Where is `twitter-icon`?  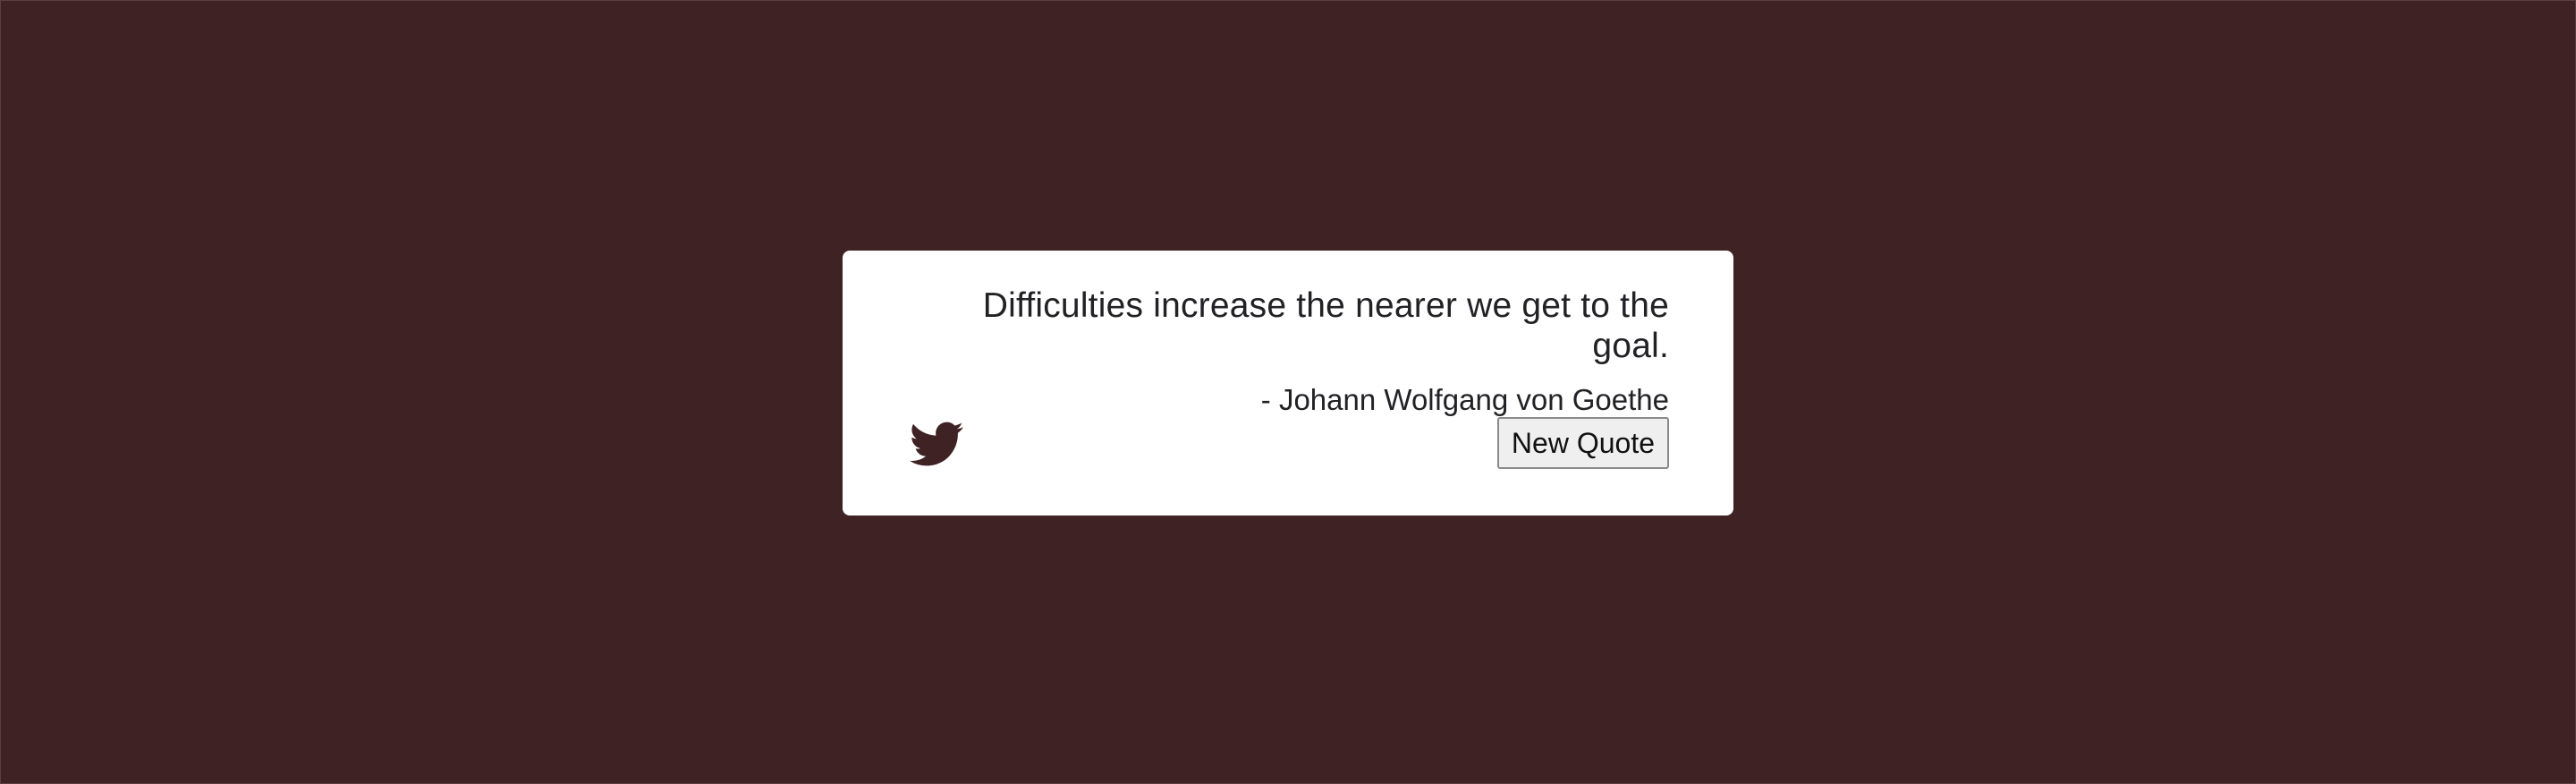 twitter-icon is located at coordinates (936, 444).